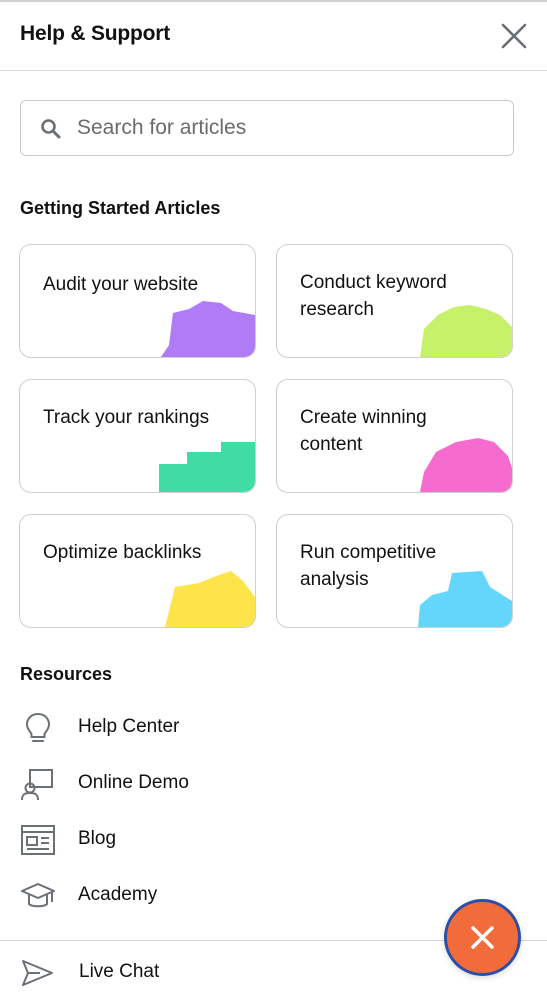  What do you see at coordinates (170, 840) in the screenshot?
I see `resource-blog: Blog` at bounding box center [170, 840].